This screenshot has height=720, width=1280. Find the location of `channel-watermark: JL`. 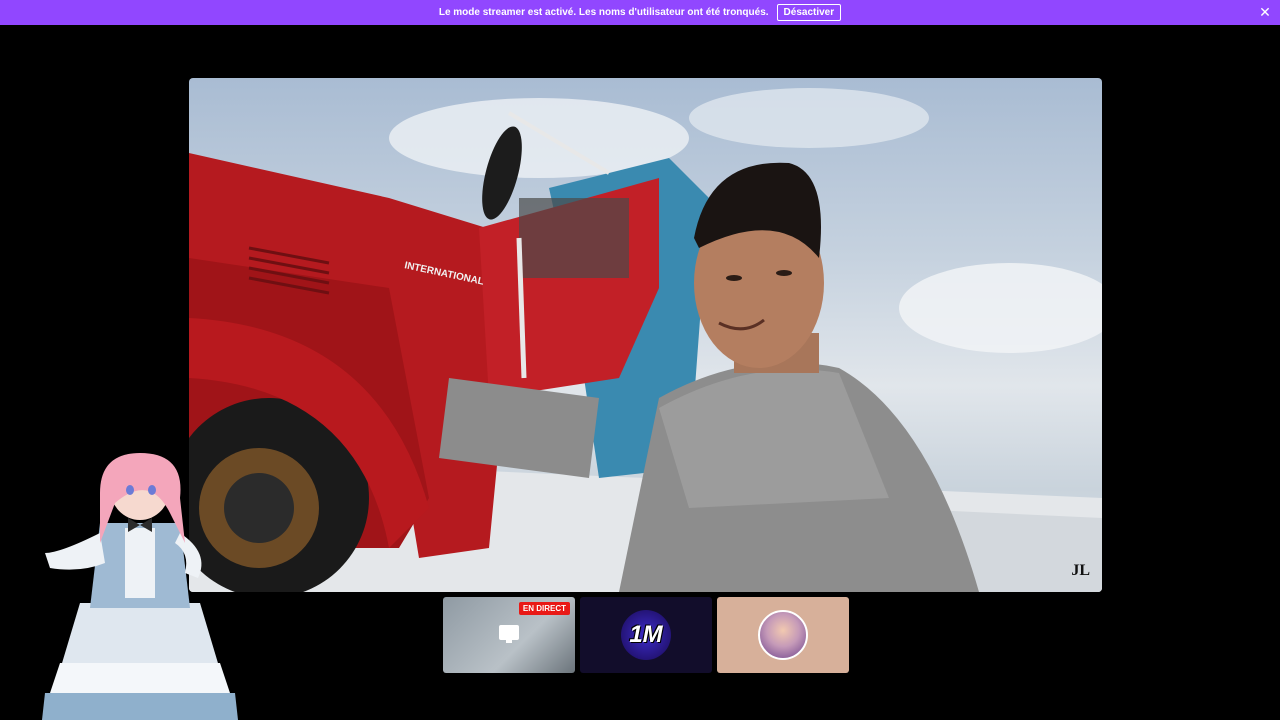

channel-watermark: JL is located at coordinates (1080, 570).